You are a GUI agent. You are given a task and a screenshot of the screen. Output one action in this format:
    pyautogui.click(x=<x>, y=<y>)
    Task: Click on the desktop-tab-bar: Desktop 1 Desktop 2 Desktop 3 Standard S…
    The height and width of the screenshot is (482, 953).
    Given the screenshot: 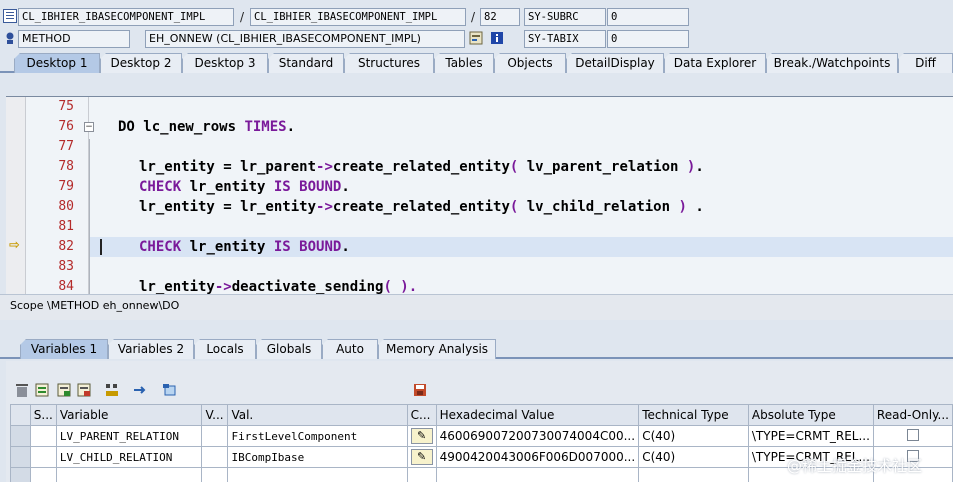 What is the action you would take?
    pyautogui.click(x=476, y=63)
    